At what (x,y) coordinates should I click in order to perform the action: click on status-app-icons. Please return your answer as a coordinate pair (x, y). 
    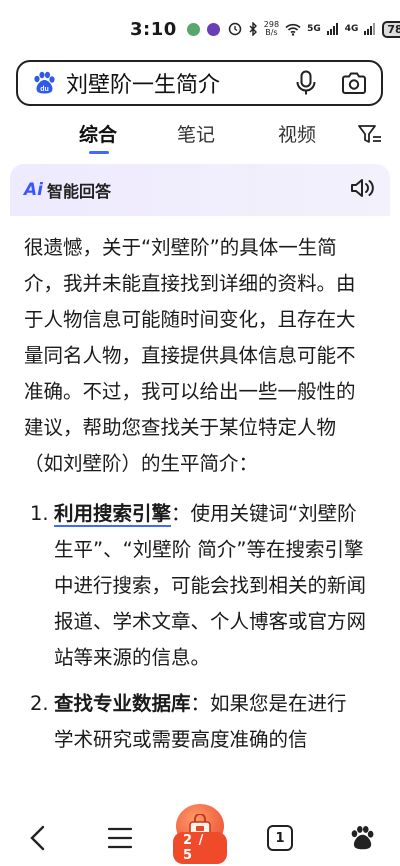
    Looking at the image, I should click on (203, 29).